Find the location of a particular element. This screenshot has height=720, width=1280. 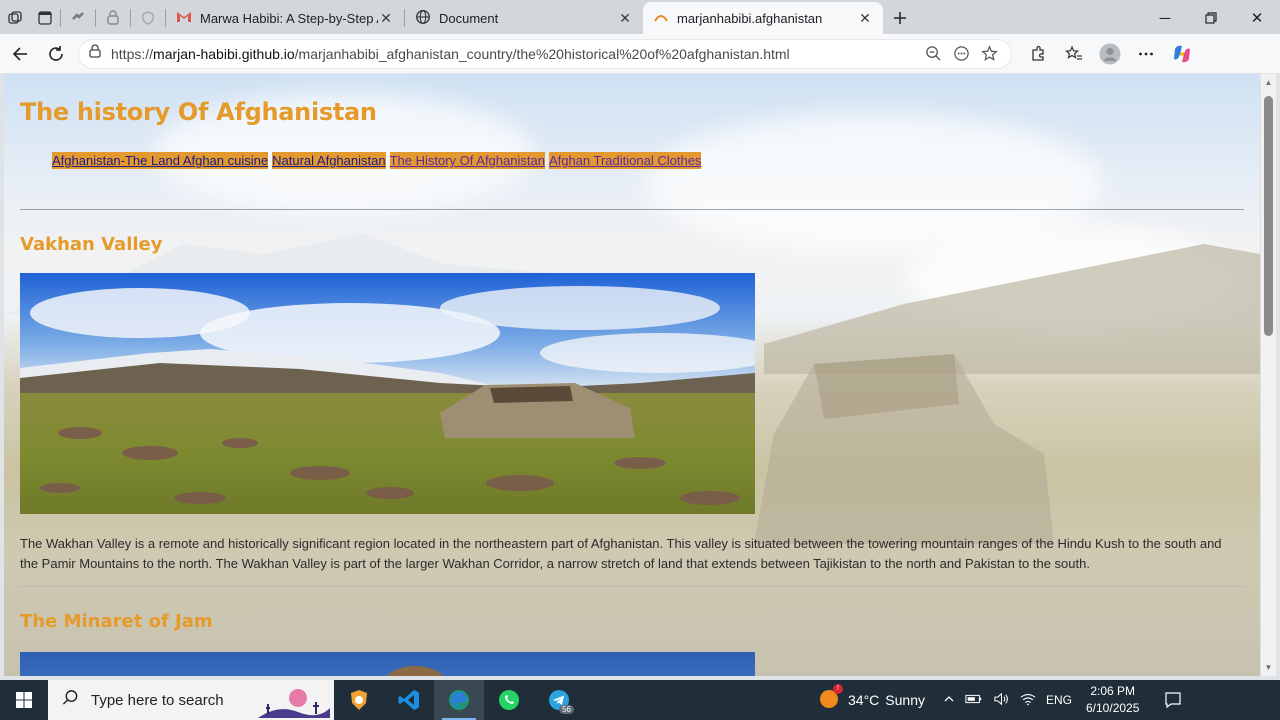

taskbar-edge-icon is located at coordinates (459, 700).